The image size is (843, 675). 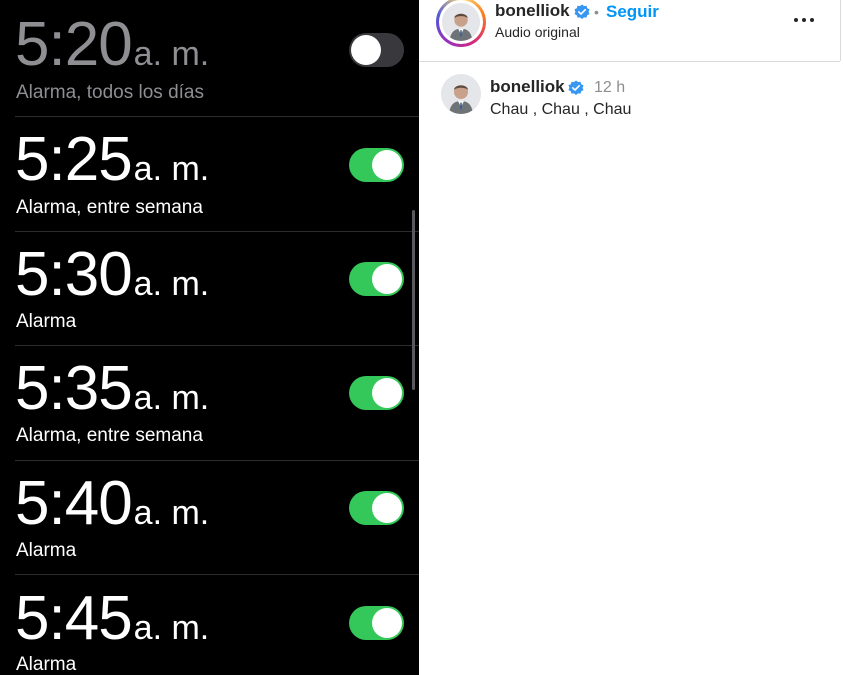 I want to click on comment-timestamp: 12 h, so click(x=609, y=88).